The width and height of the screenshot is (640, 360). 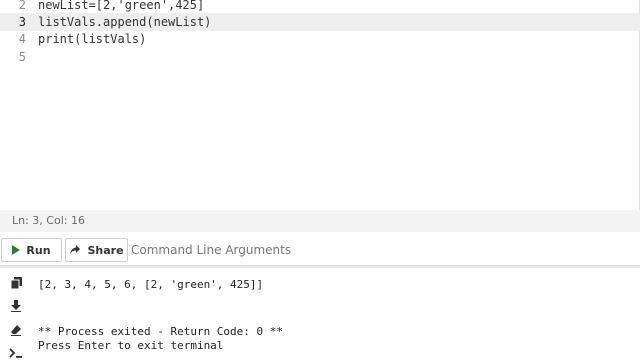 I want to click on code-text: newList=[2,'green',425], so click(x=121, y=7).